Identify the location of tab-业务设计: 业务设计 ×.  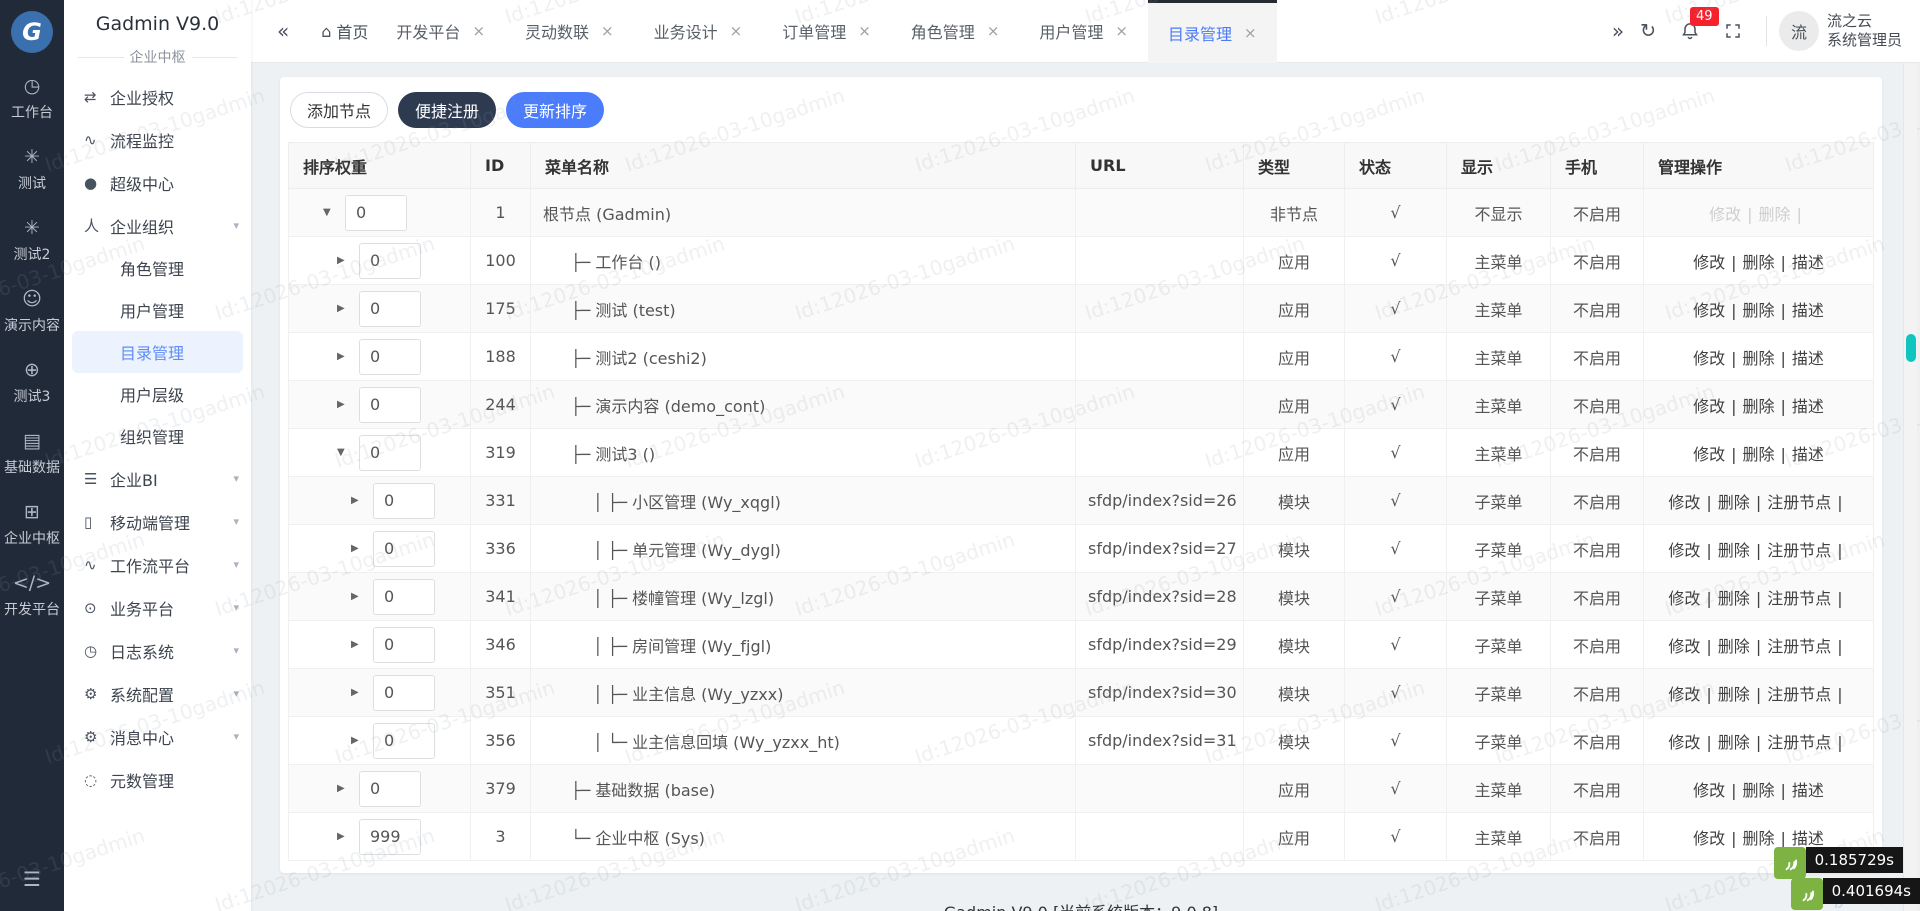
(698, 31).